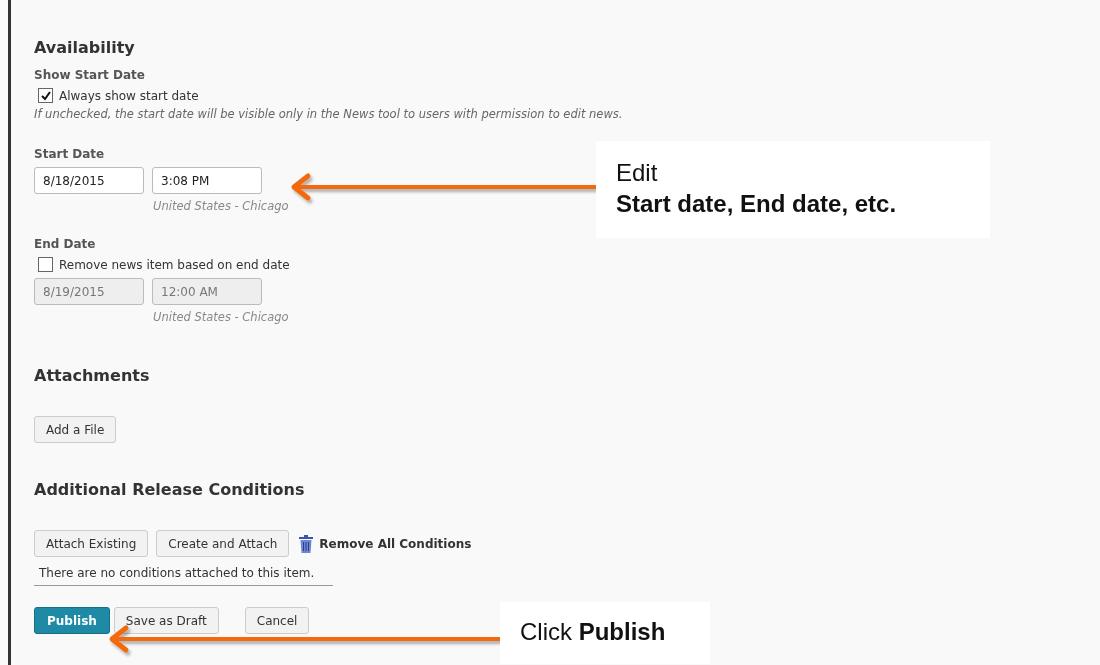 This screenshot has width=1100, height=665. Describe the element at coordinates (91, 543) in the screenshot. I see `condition-button: Attach Existing` at that location.